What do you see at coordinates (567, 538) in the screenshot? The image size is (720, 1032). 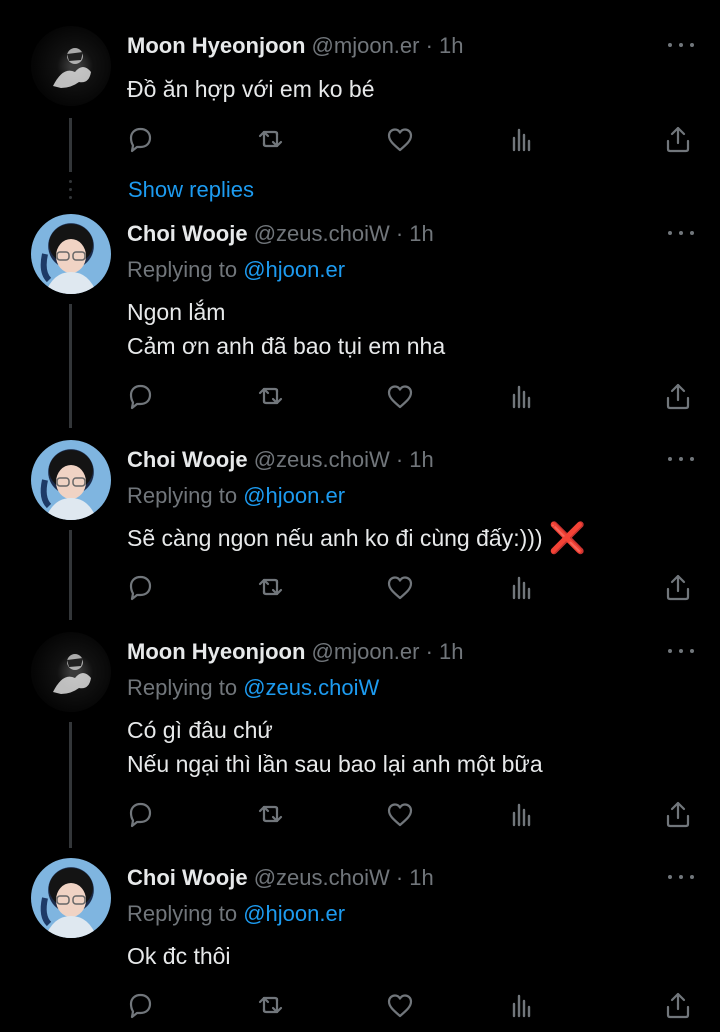 I see `cross-mark-emoji: ❌` at bounding box center [567, 538].